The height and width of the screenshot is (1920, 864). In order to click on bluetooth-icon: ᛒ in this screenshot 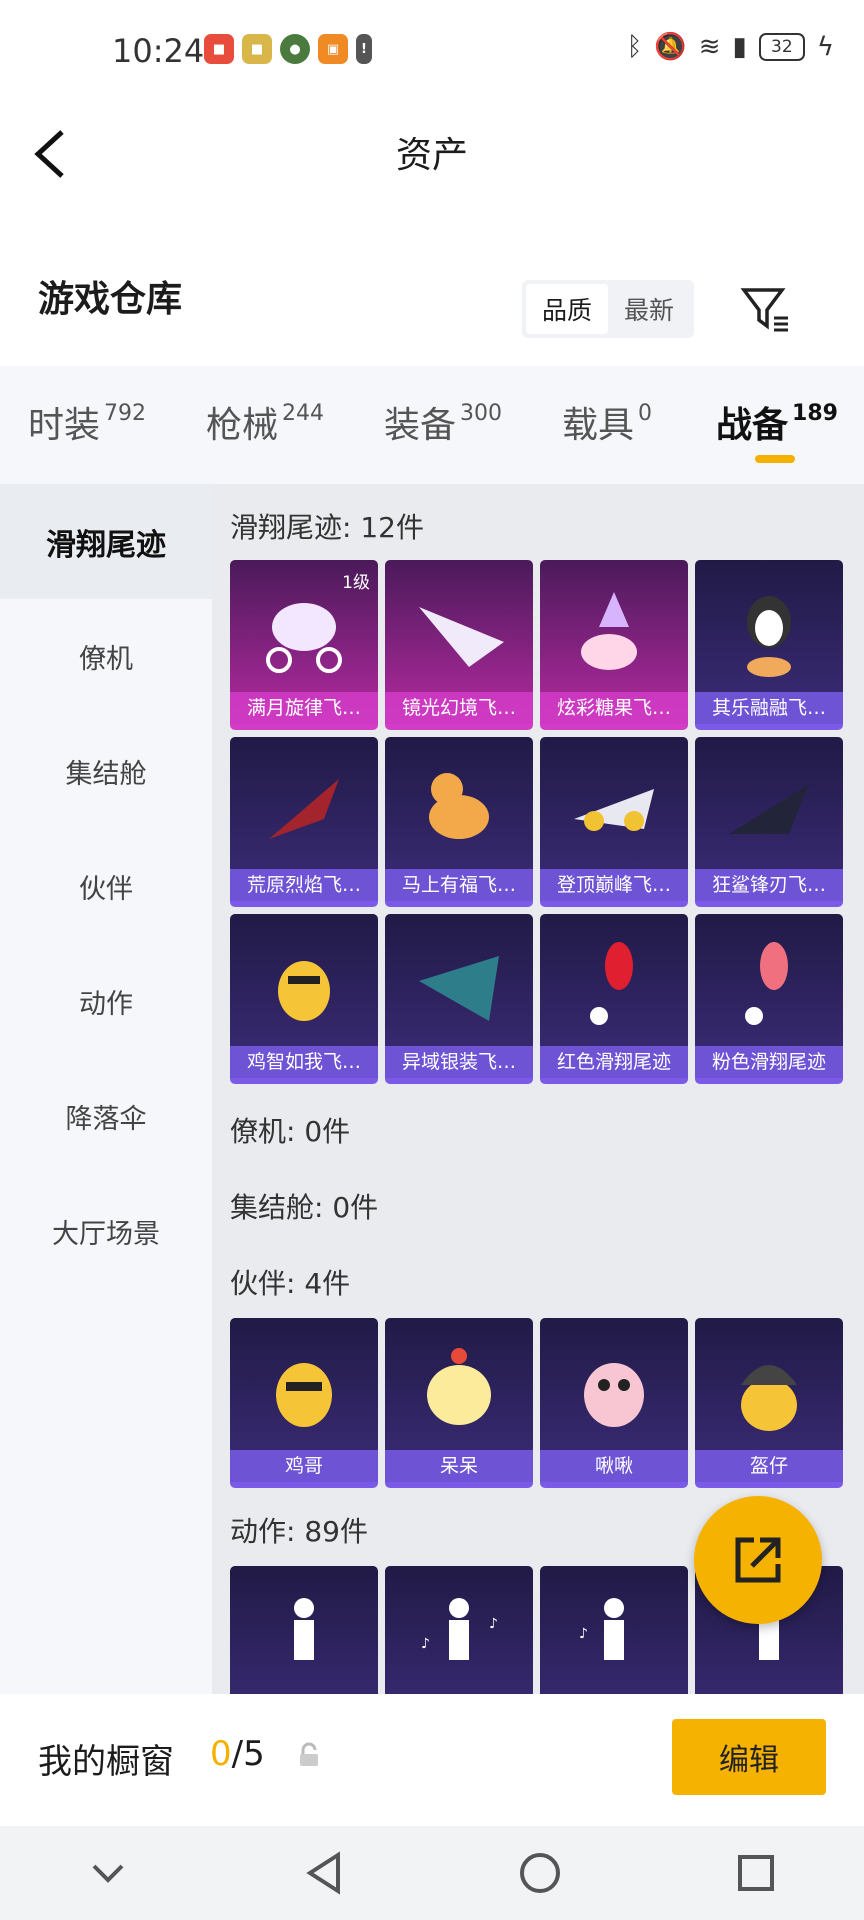, I will do `click(634, 47)`.